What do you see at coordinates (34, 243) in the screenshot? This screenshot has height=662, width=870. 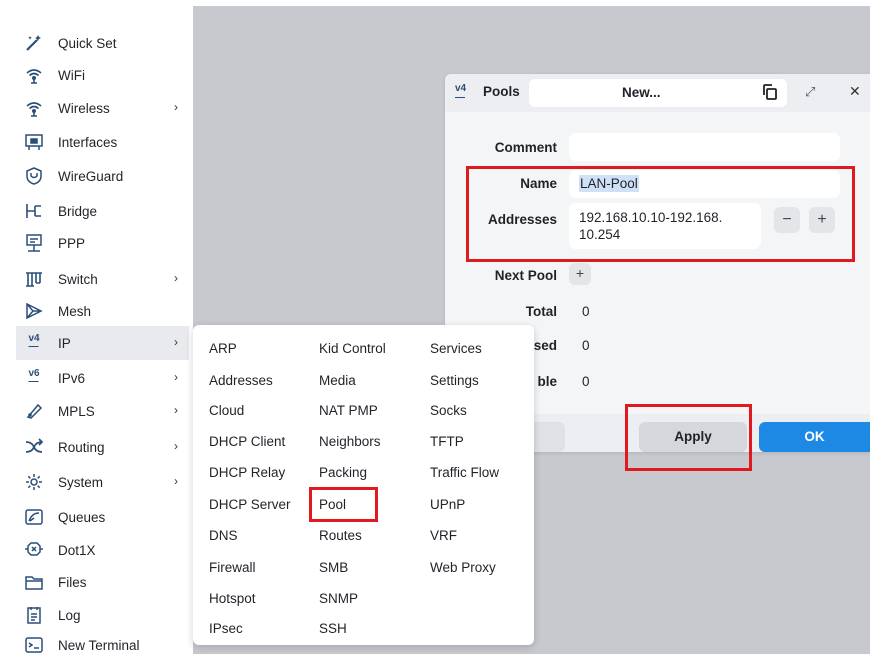 I see `ppp-icon` at bounding box center [34, 243].